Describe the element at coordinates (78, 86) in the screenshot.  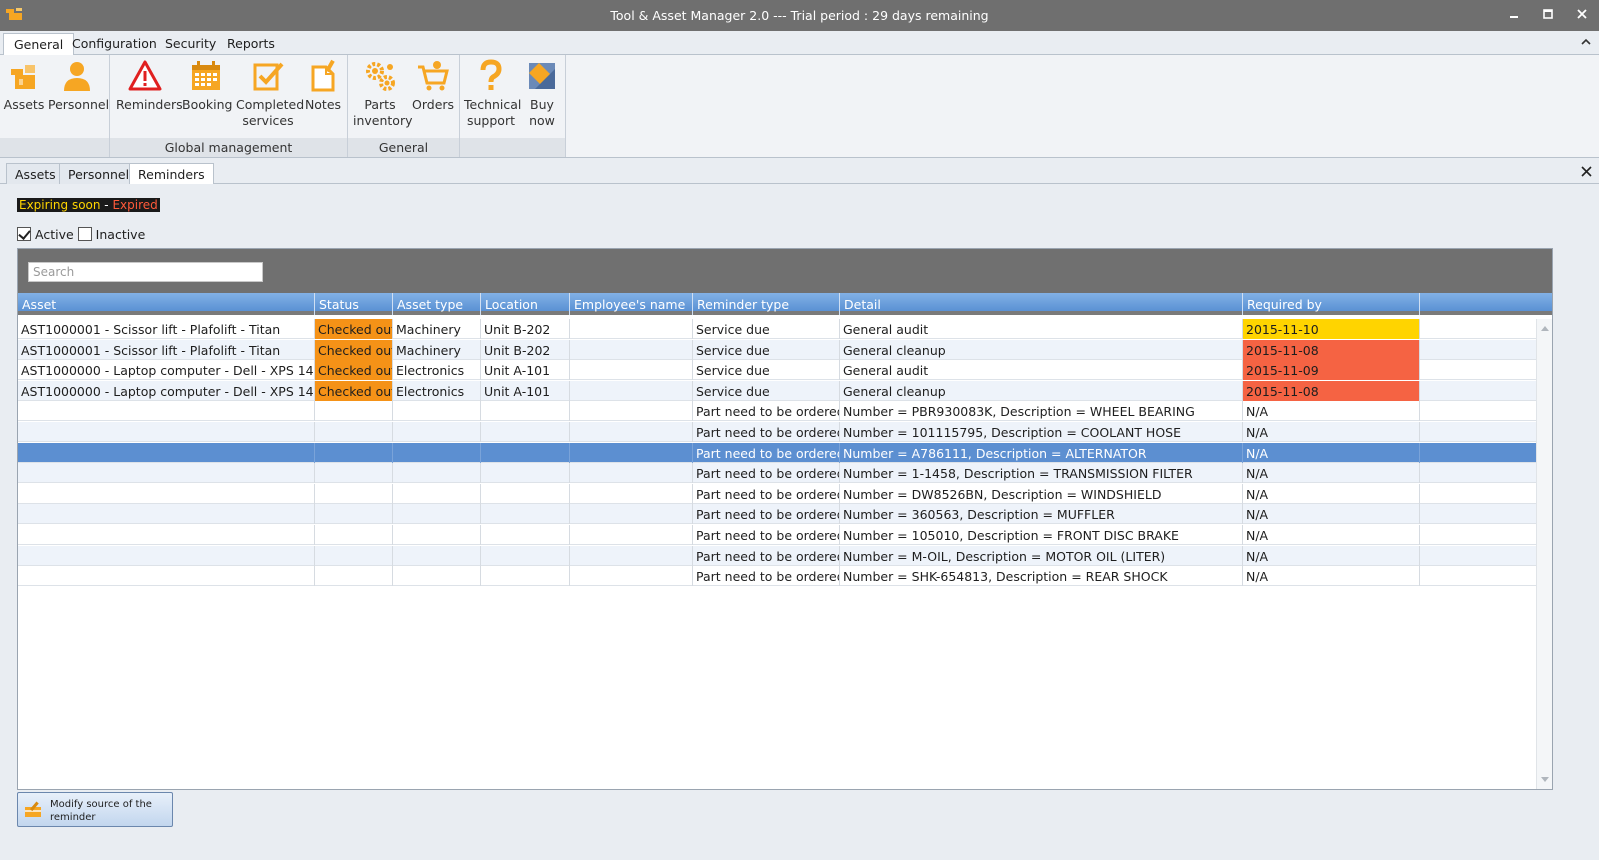
I see `ribbon-personnel-button: Personnel` at that location.